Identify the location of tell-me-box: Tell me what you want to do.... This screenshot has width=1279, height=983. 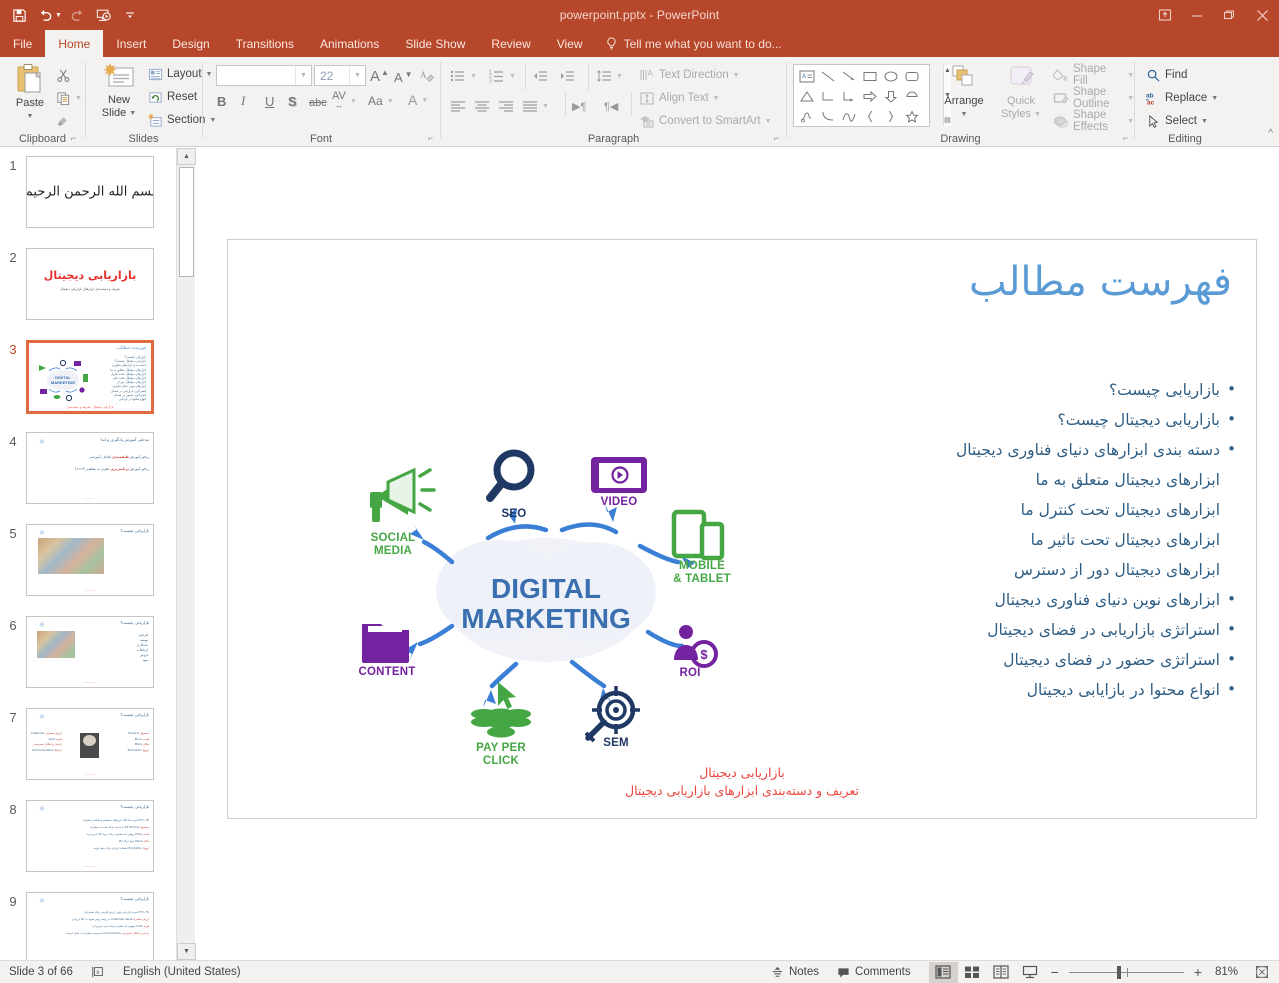
(694, 43).